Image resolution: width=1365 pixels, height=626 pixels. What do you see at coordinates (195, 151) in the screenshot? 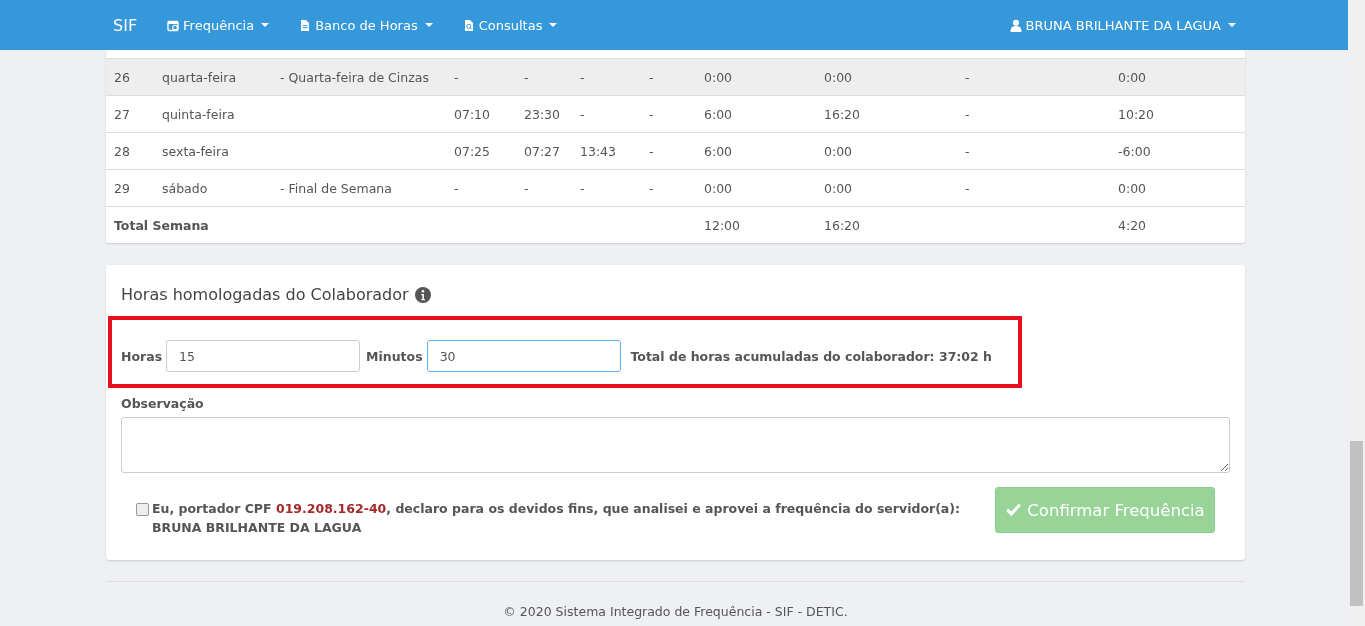
I see `table-cell: sexta-feira` at bounding box center [195, 151].